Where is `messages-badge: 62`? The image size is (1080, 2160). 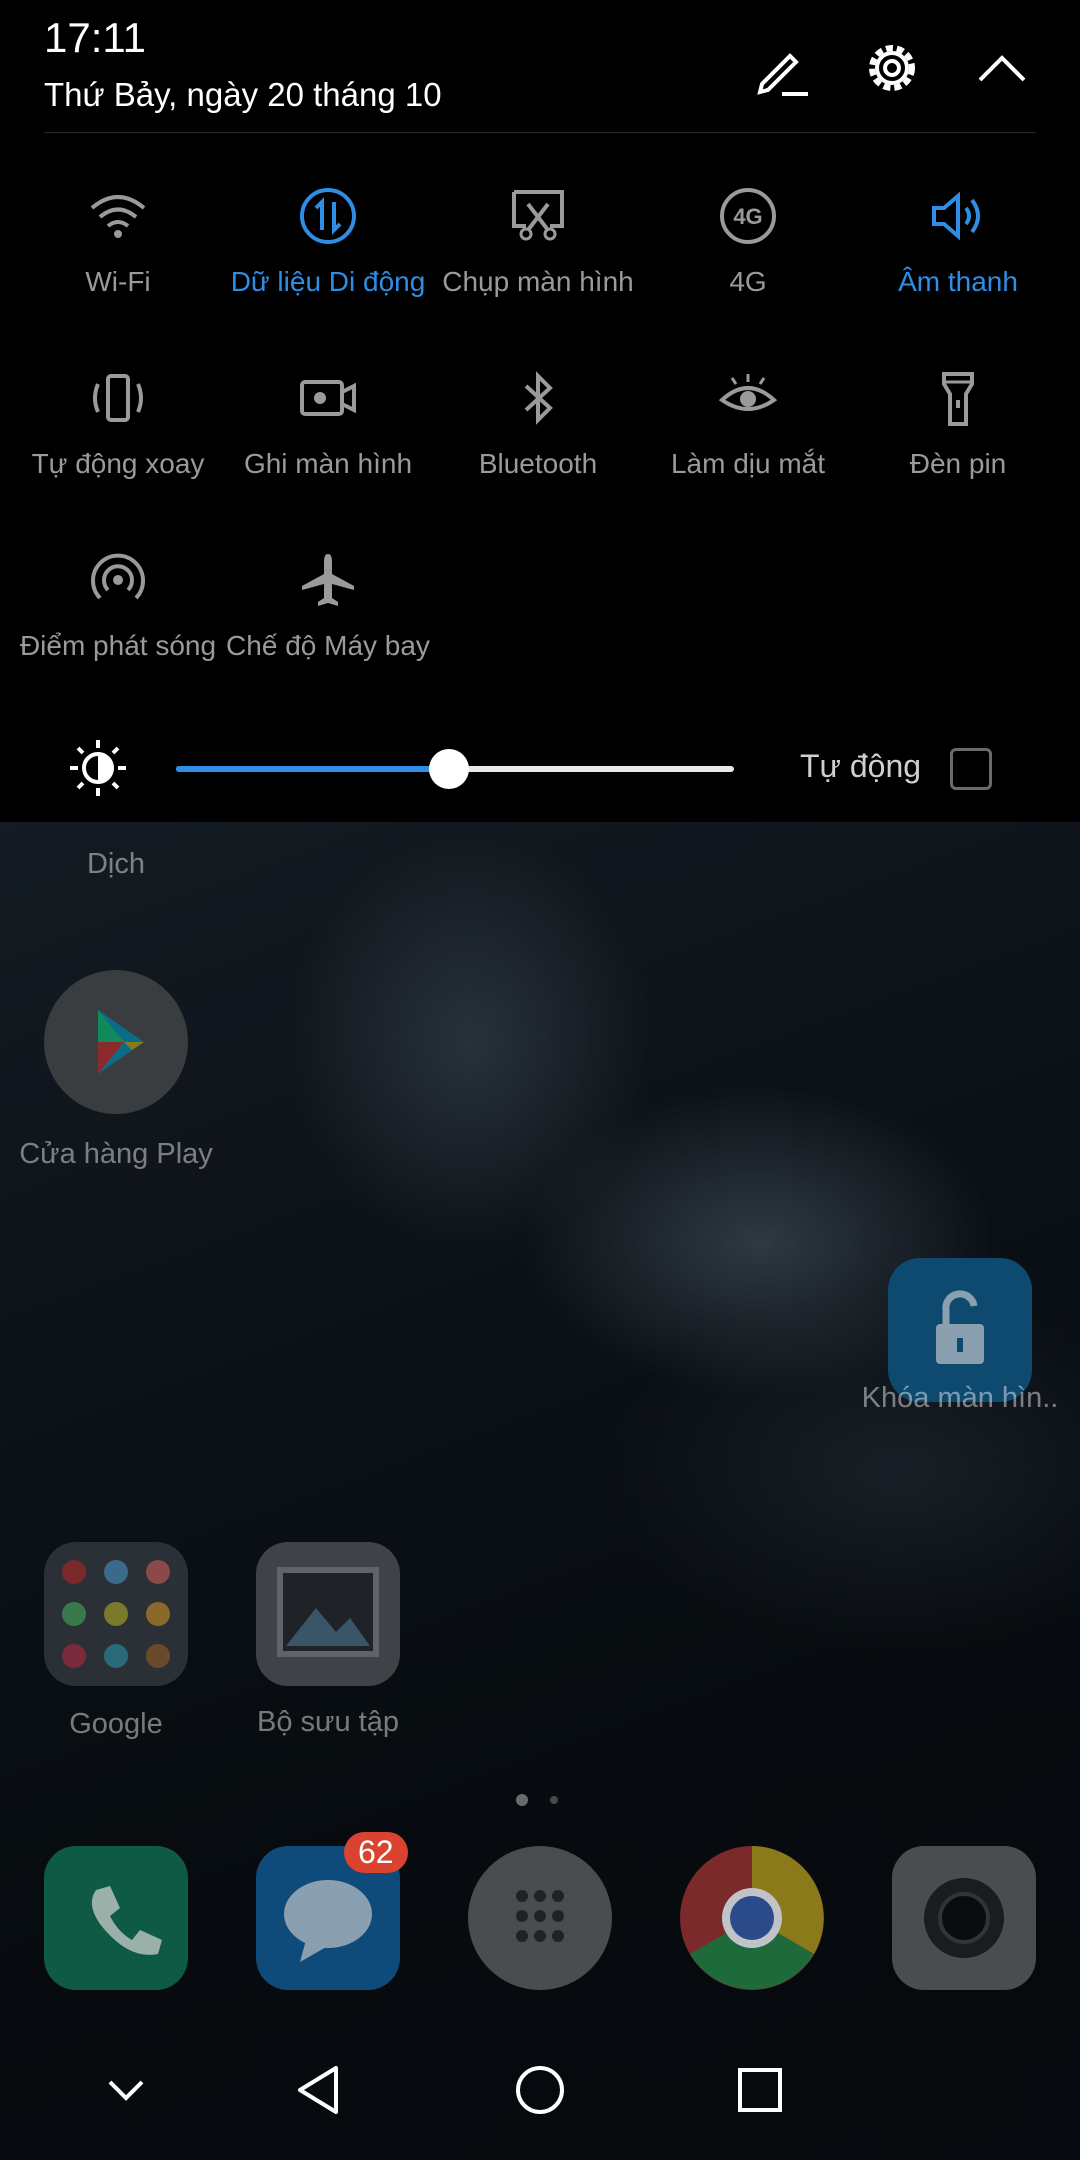 messages-badge: 62 is located at coordinates (376, 1852).